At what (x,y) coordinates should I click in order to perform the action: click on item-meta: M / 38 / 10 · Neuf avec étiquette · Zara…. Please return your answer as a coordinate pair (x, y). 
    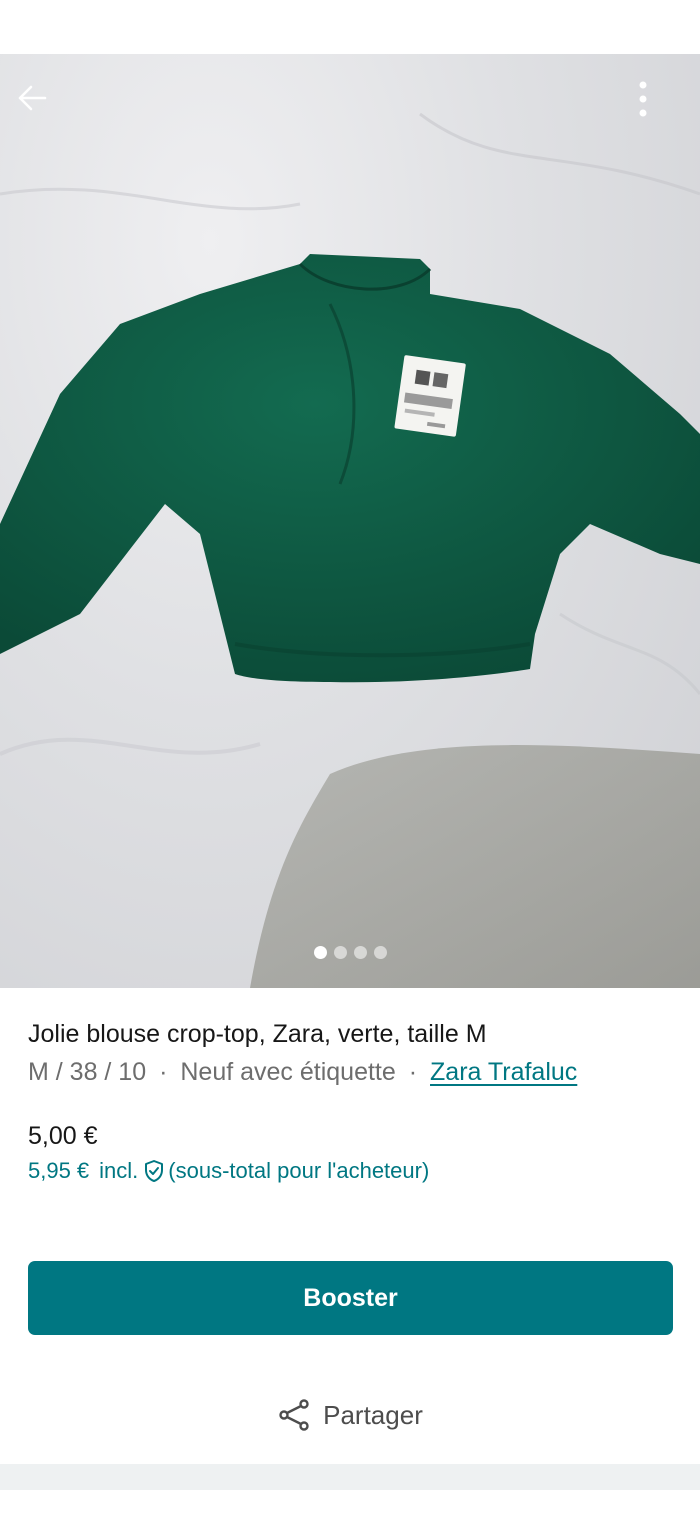
    Looking at the image, I should click on (358, 1072).